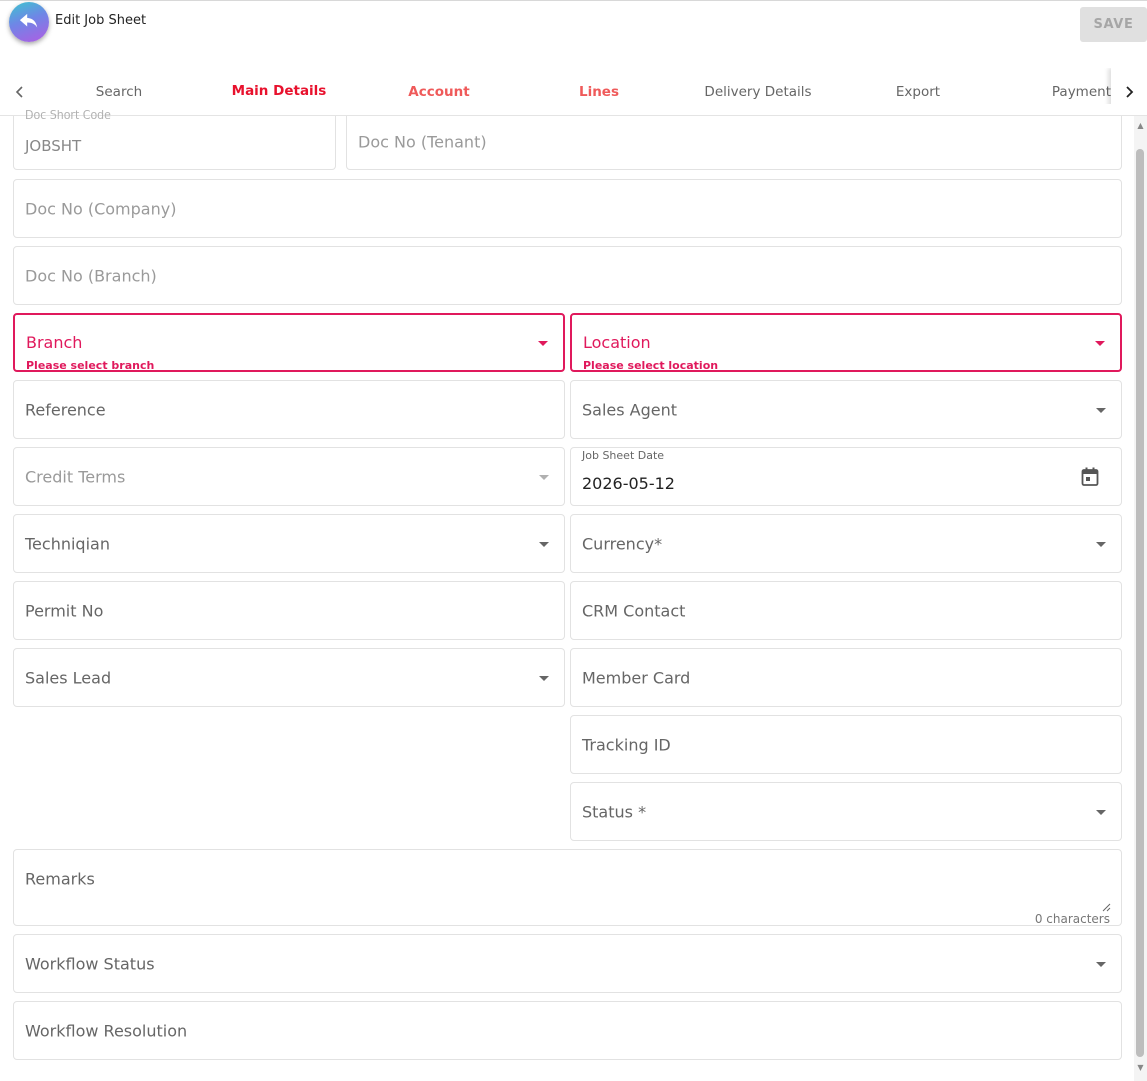  Describe the element at coordinates (617, 342) in the screenshot. I see `location-label: Location` at that location.